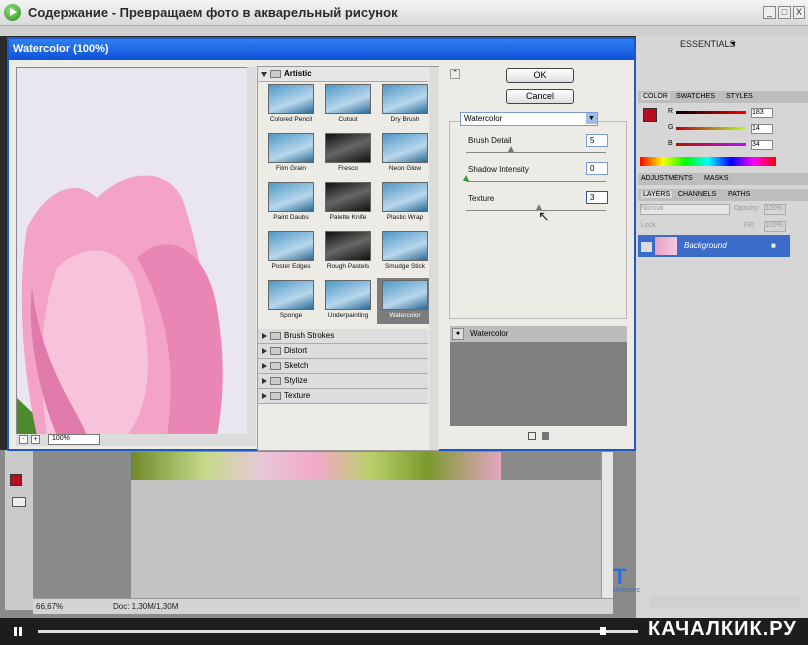  I want to click on layer-row-background: Background ■, so click(714, 246).